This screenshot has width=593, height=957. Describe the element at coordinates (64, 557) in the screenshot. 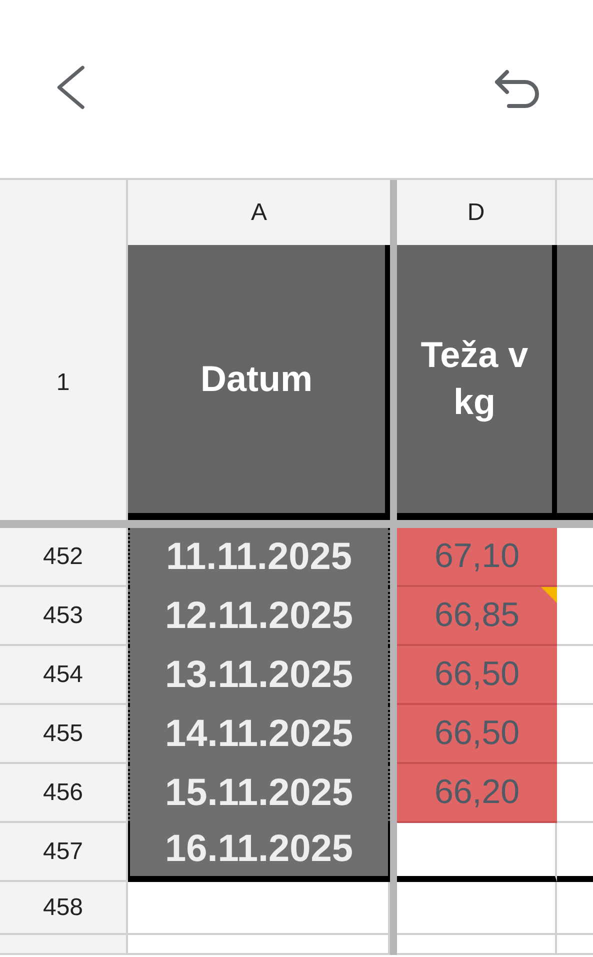

I see `row-number: 452` at that location.